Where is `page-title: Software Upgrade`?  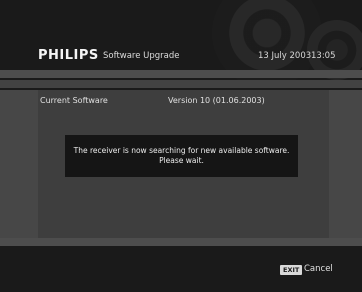 page-title: Software Upgrade is located at coordinates (141, 56).